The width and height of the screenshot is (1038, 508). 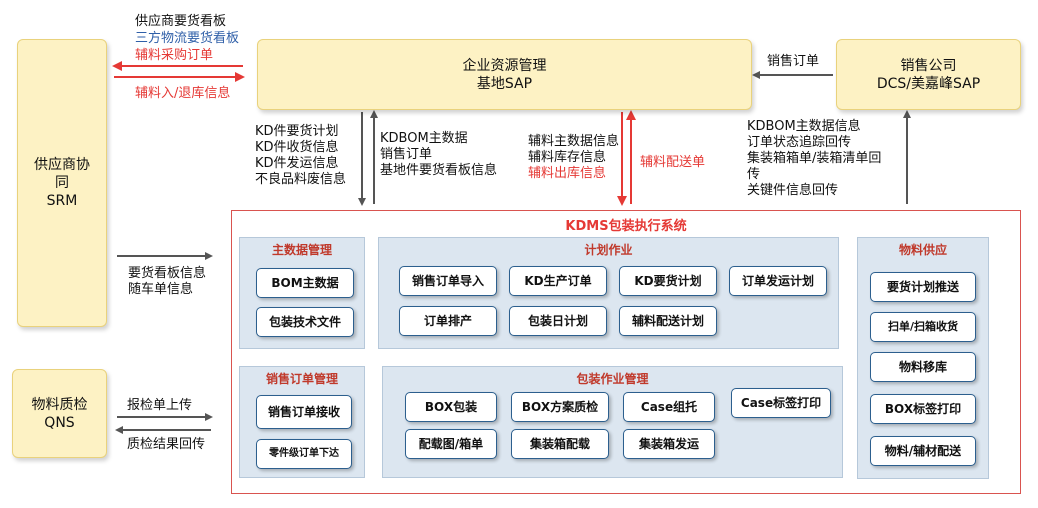 What do you see at coordinates (668, 281) in the screenshot?
I see `module-kd-demand-plan: KD要货计划` at bounding box center [668, 281].